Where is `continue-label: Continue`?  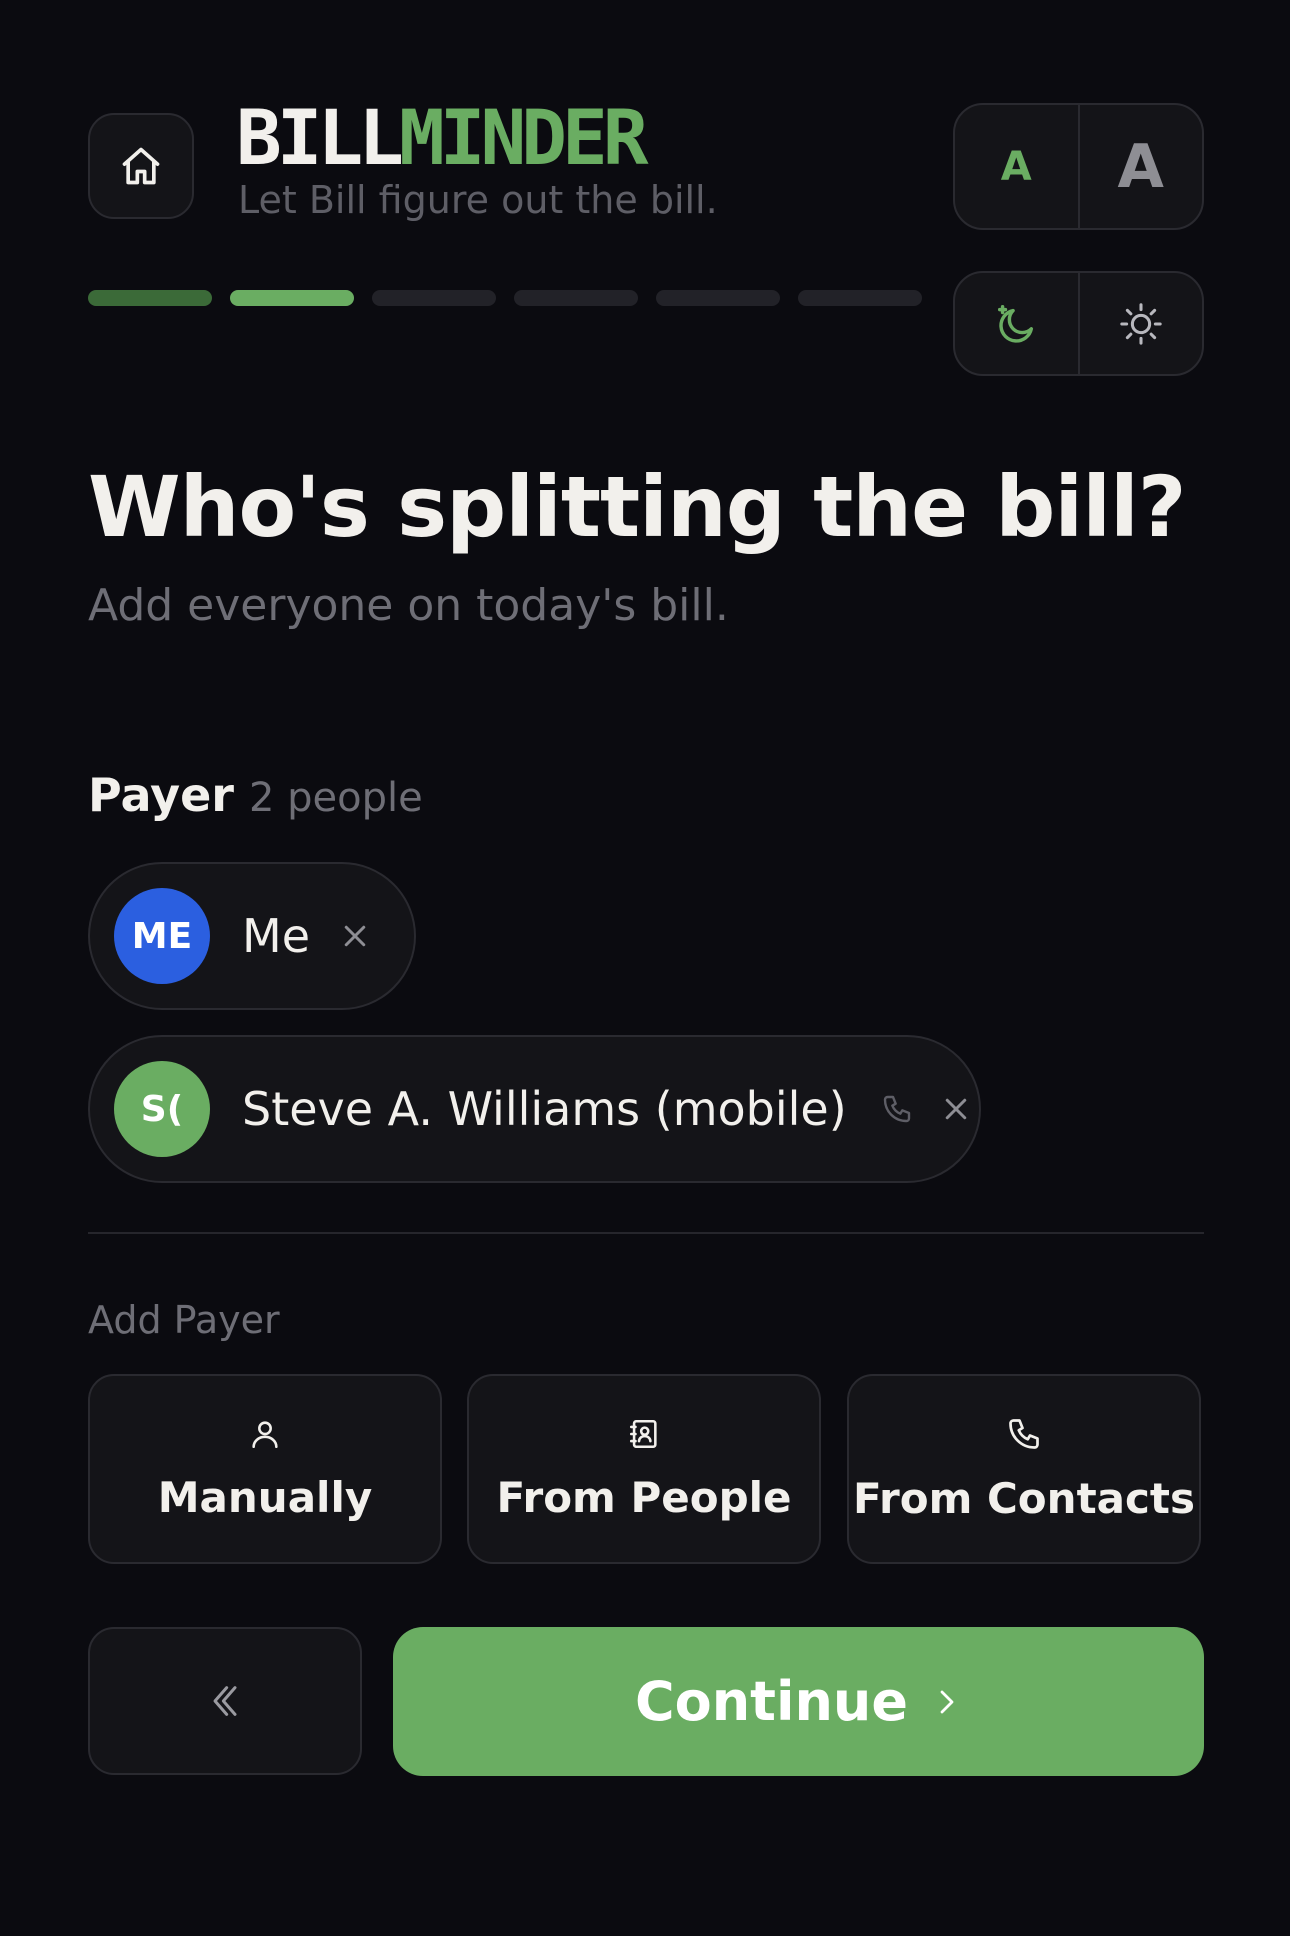 continue-label: Continue is located at coordinates (771, 1701).